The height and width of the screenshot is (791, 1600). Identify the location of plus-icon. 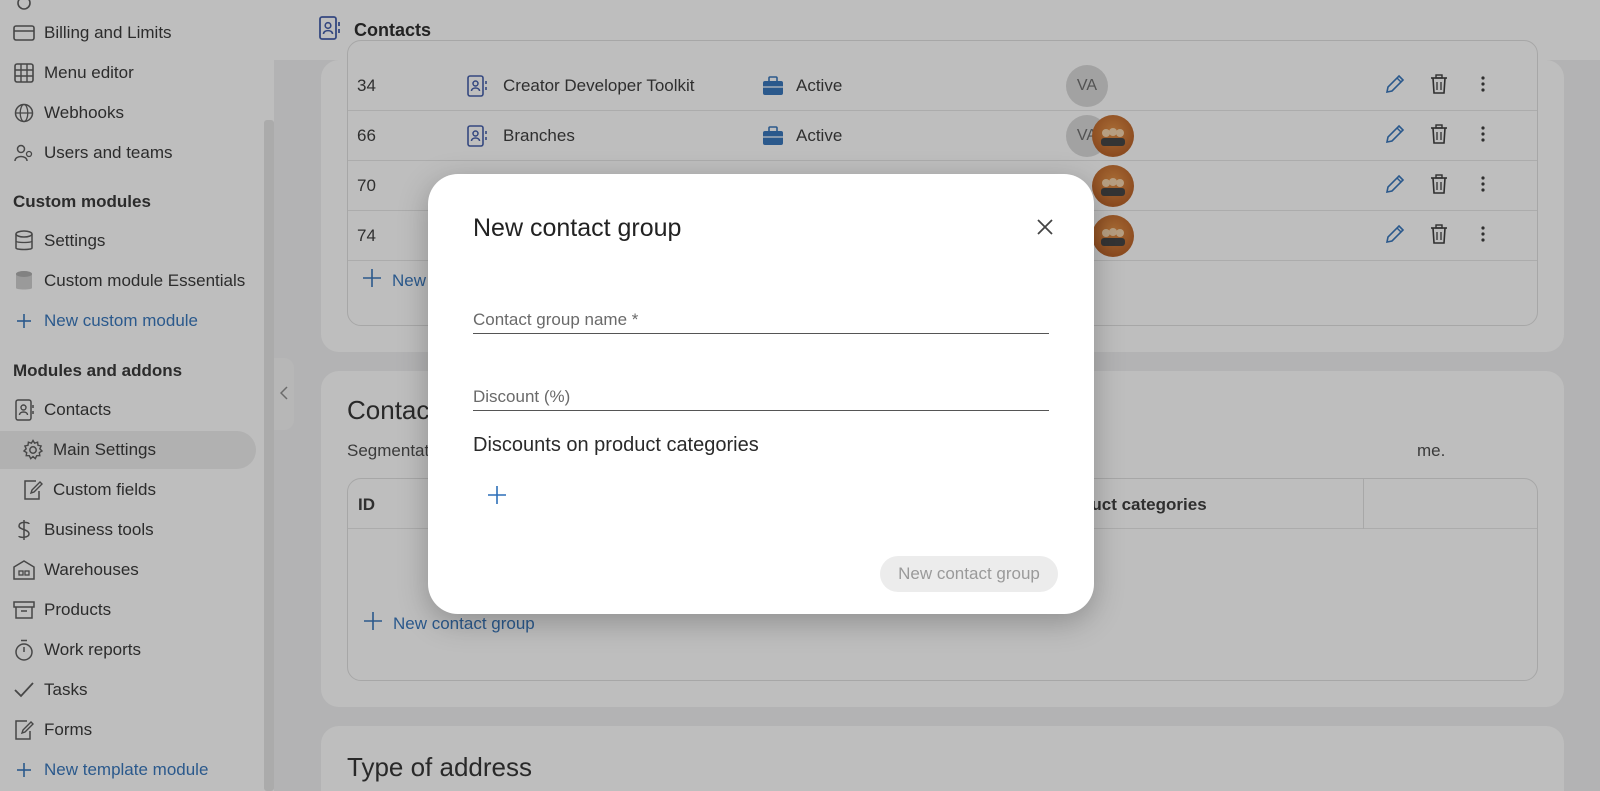
(497, 497).